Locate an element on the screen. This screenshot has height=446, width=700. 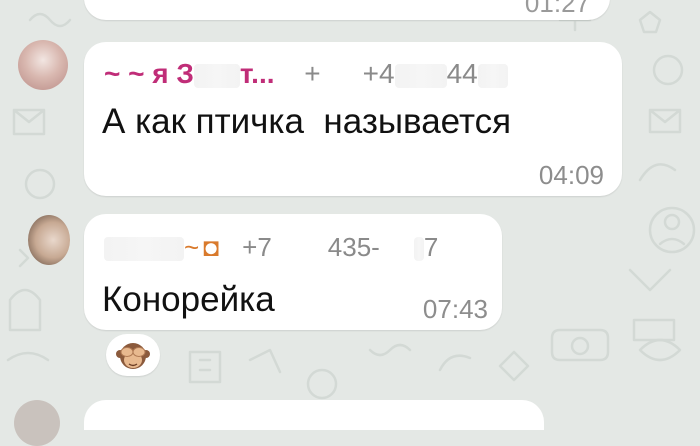
sender-phone: +7 435- 7 is located at coordinates (340, 247).